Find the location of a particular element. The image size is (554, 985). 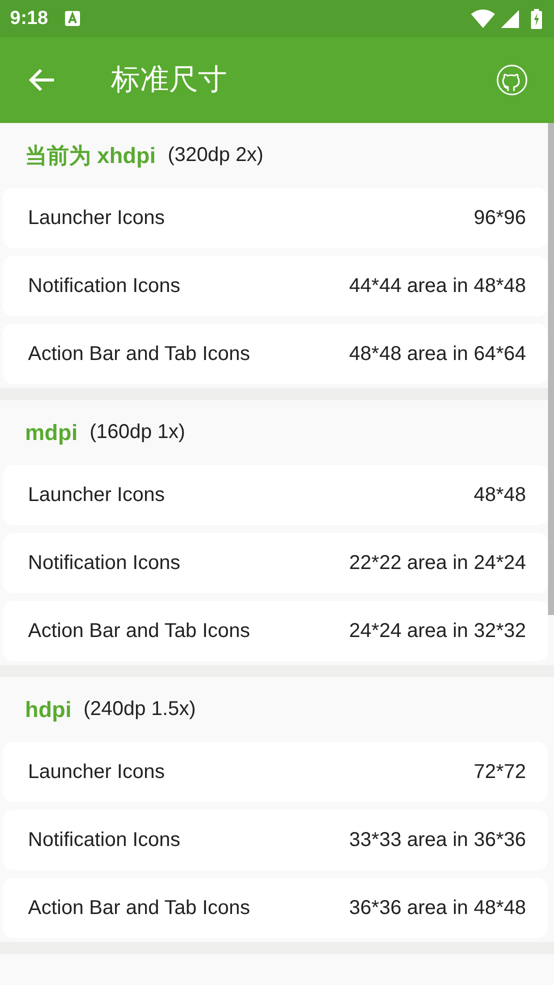

wifi-icon is located at coordinates (483, 18).